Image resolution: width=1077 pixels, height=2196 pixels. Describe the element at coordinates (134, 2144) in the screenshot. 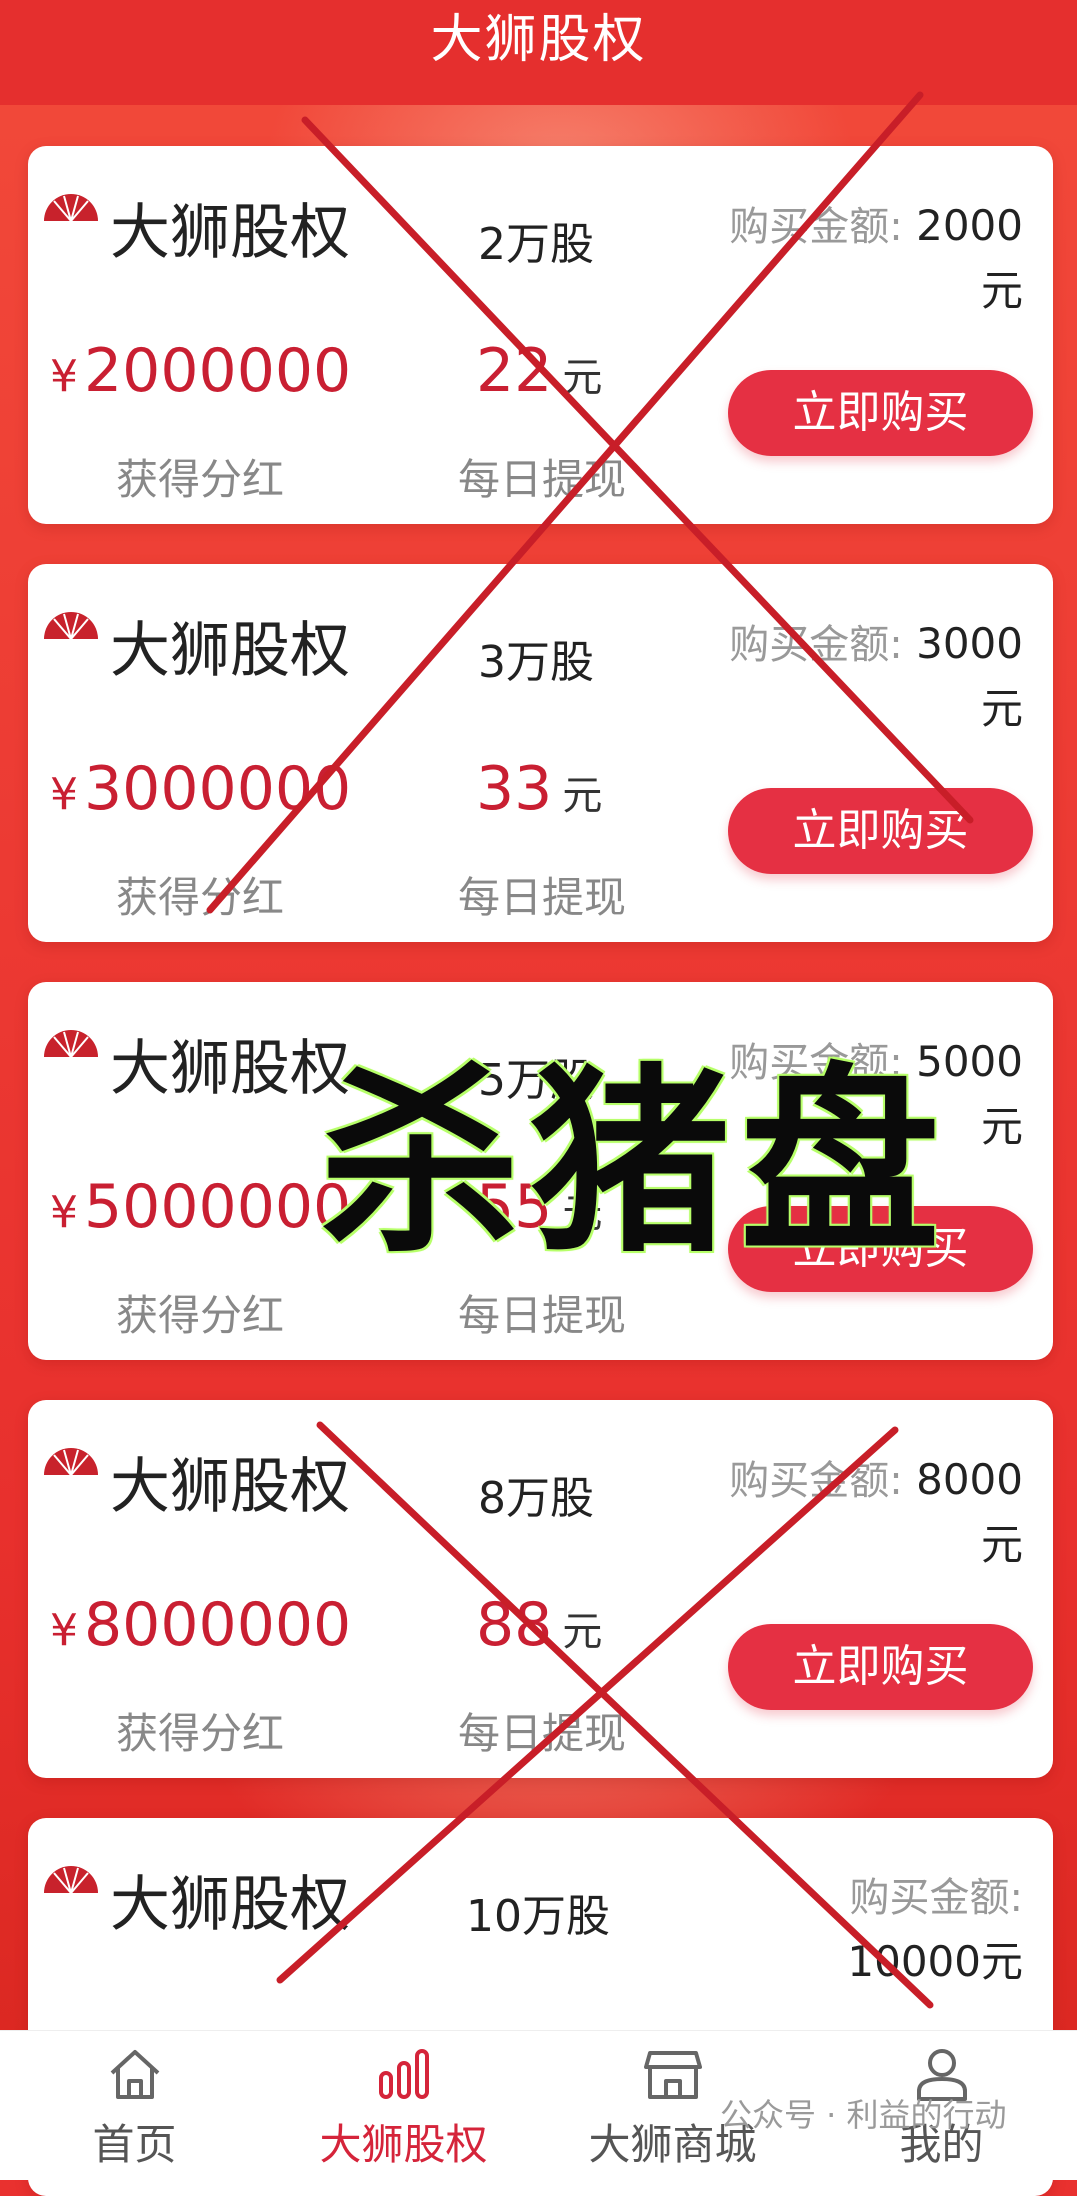

I see `tab-label: 首页` at that location.